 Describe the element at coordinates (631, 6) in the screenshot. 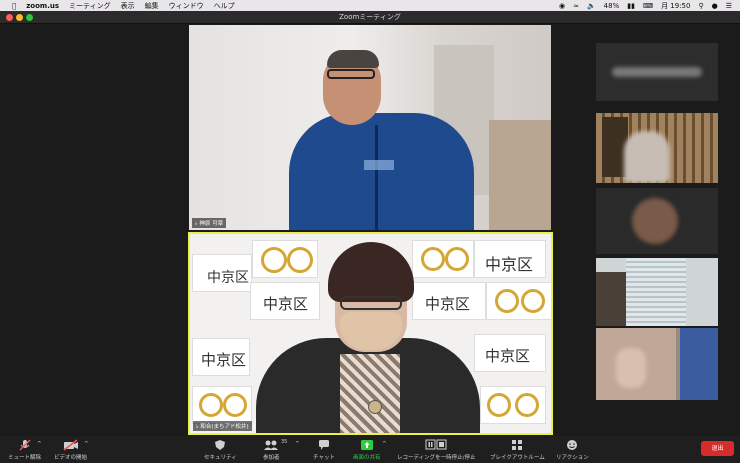

I see `battery-icon: ▮▮` at that location.